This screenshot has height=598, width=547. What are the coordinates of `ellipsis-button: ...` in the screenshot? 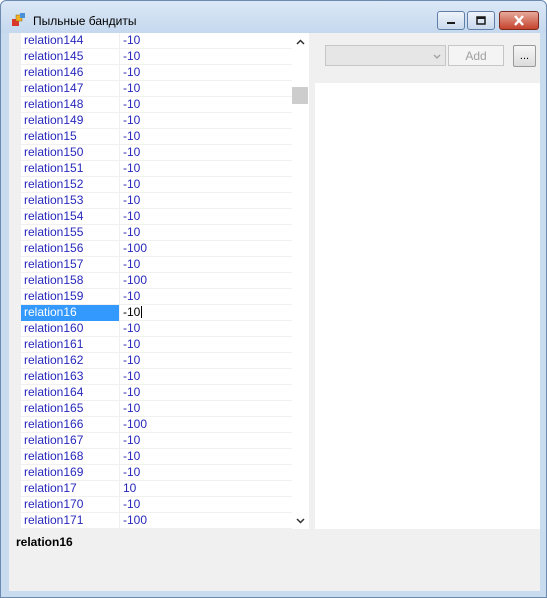 It's located at (524, 56).